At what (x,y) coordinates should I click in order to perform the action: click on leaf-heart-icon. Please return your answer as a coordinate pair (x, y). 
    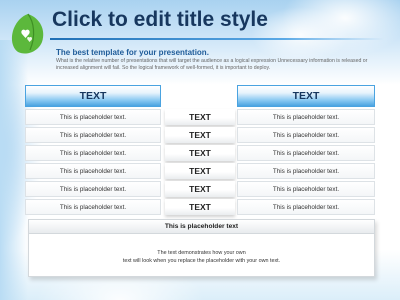
    Looking at the image, I should click on (27, 33).